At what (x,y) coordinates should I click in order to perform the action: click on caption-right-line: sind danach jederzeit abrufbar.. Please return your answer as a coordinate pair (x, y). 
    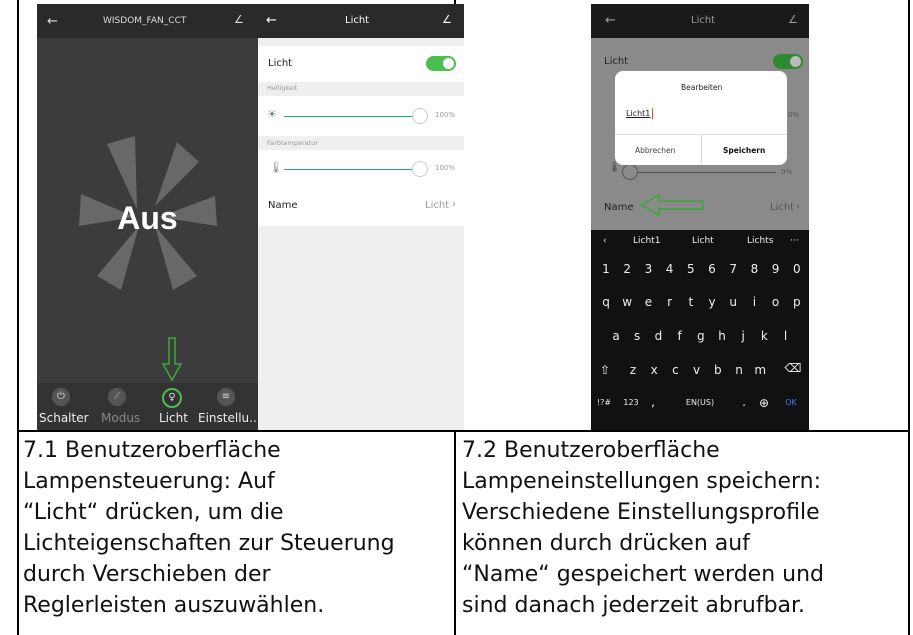
    Looking at the image, I should click on (634, 605).